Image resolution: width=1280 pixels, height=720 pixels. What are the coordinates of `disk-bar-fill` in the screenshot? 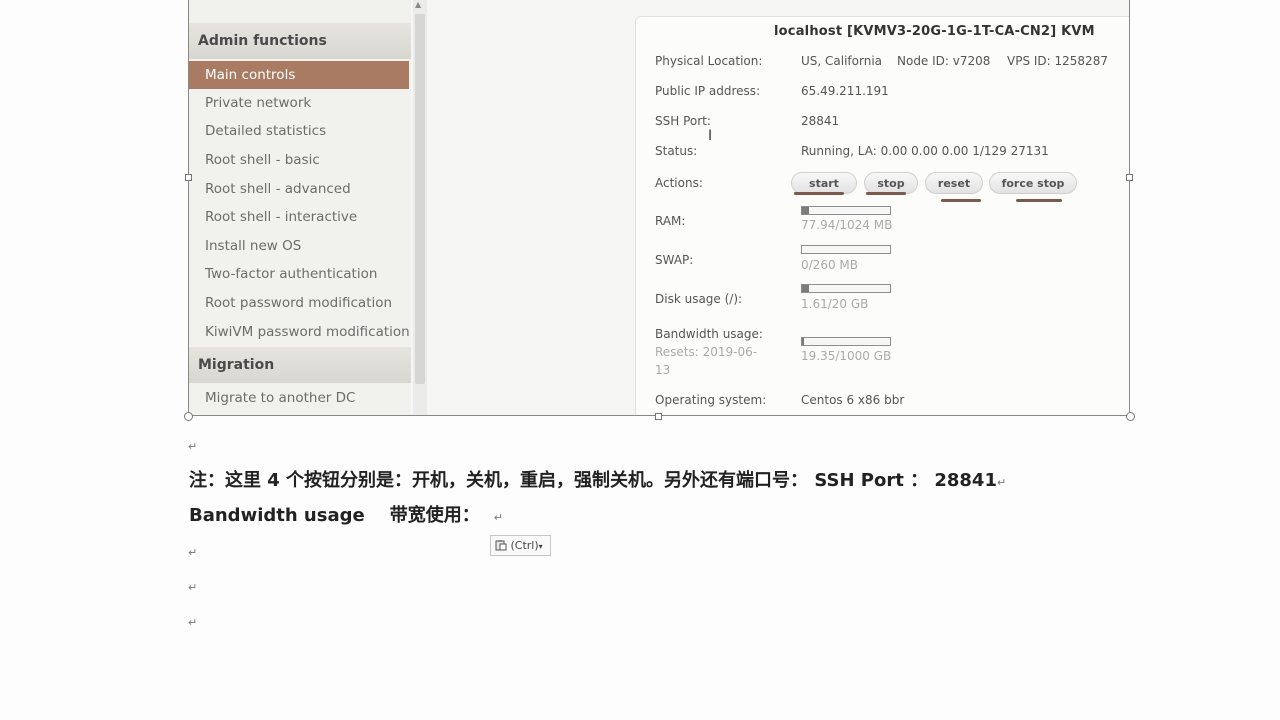 It's located at (806, 288).